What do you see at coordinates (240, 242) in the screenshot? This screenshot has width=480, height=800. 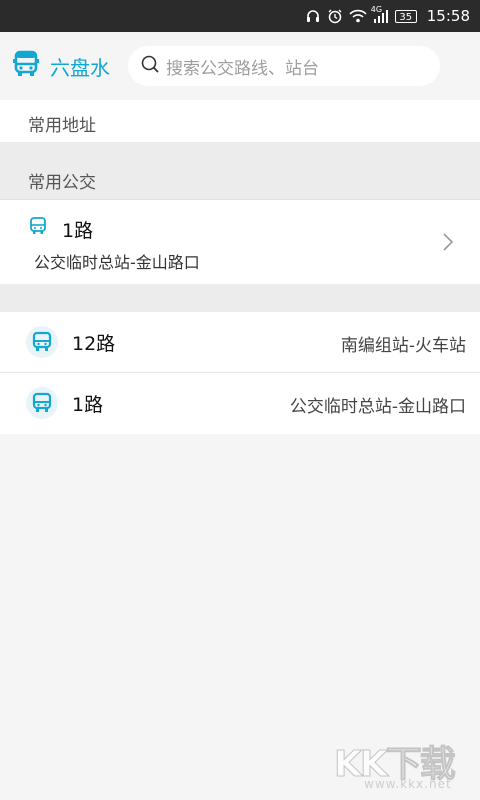 I see `favorite-bus-card: 1路 公交临时总站-金山路口` at bounding box center [240, 242].